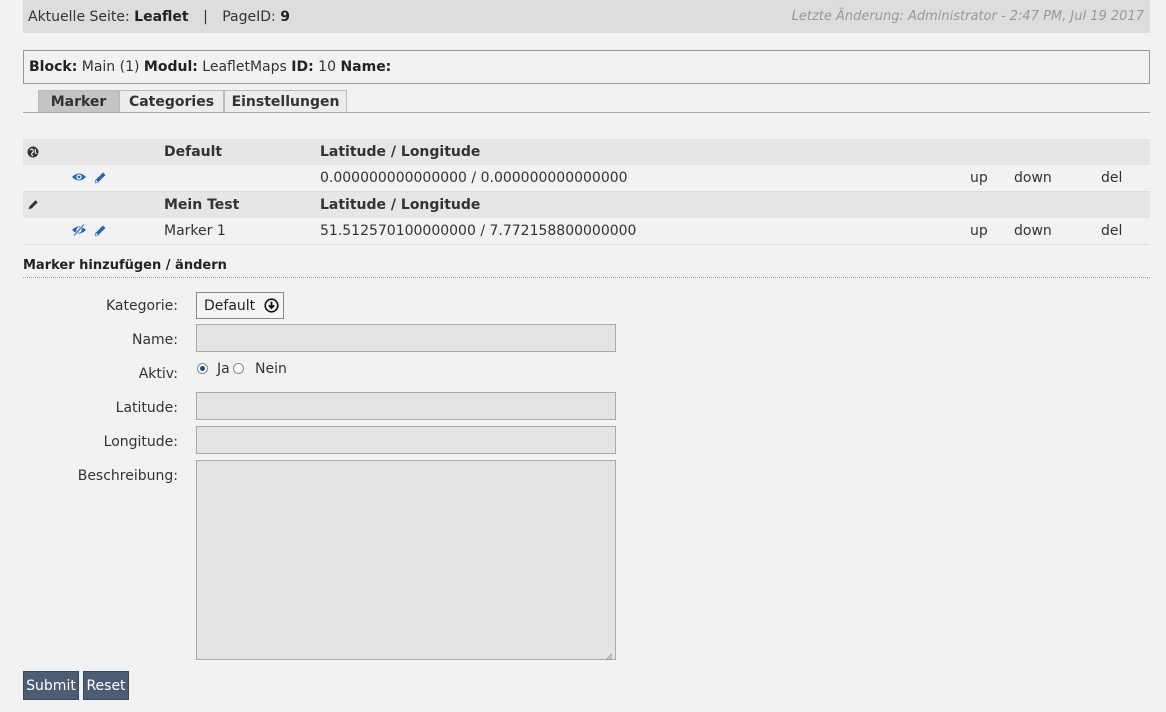  Describe the element at coordinates (202, 205) in the screenshot. I see `group-name: Mein Test` at that location.